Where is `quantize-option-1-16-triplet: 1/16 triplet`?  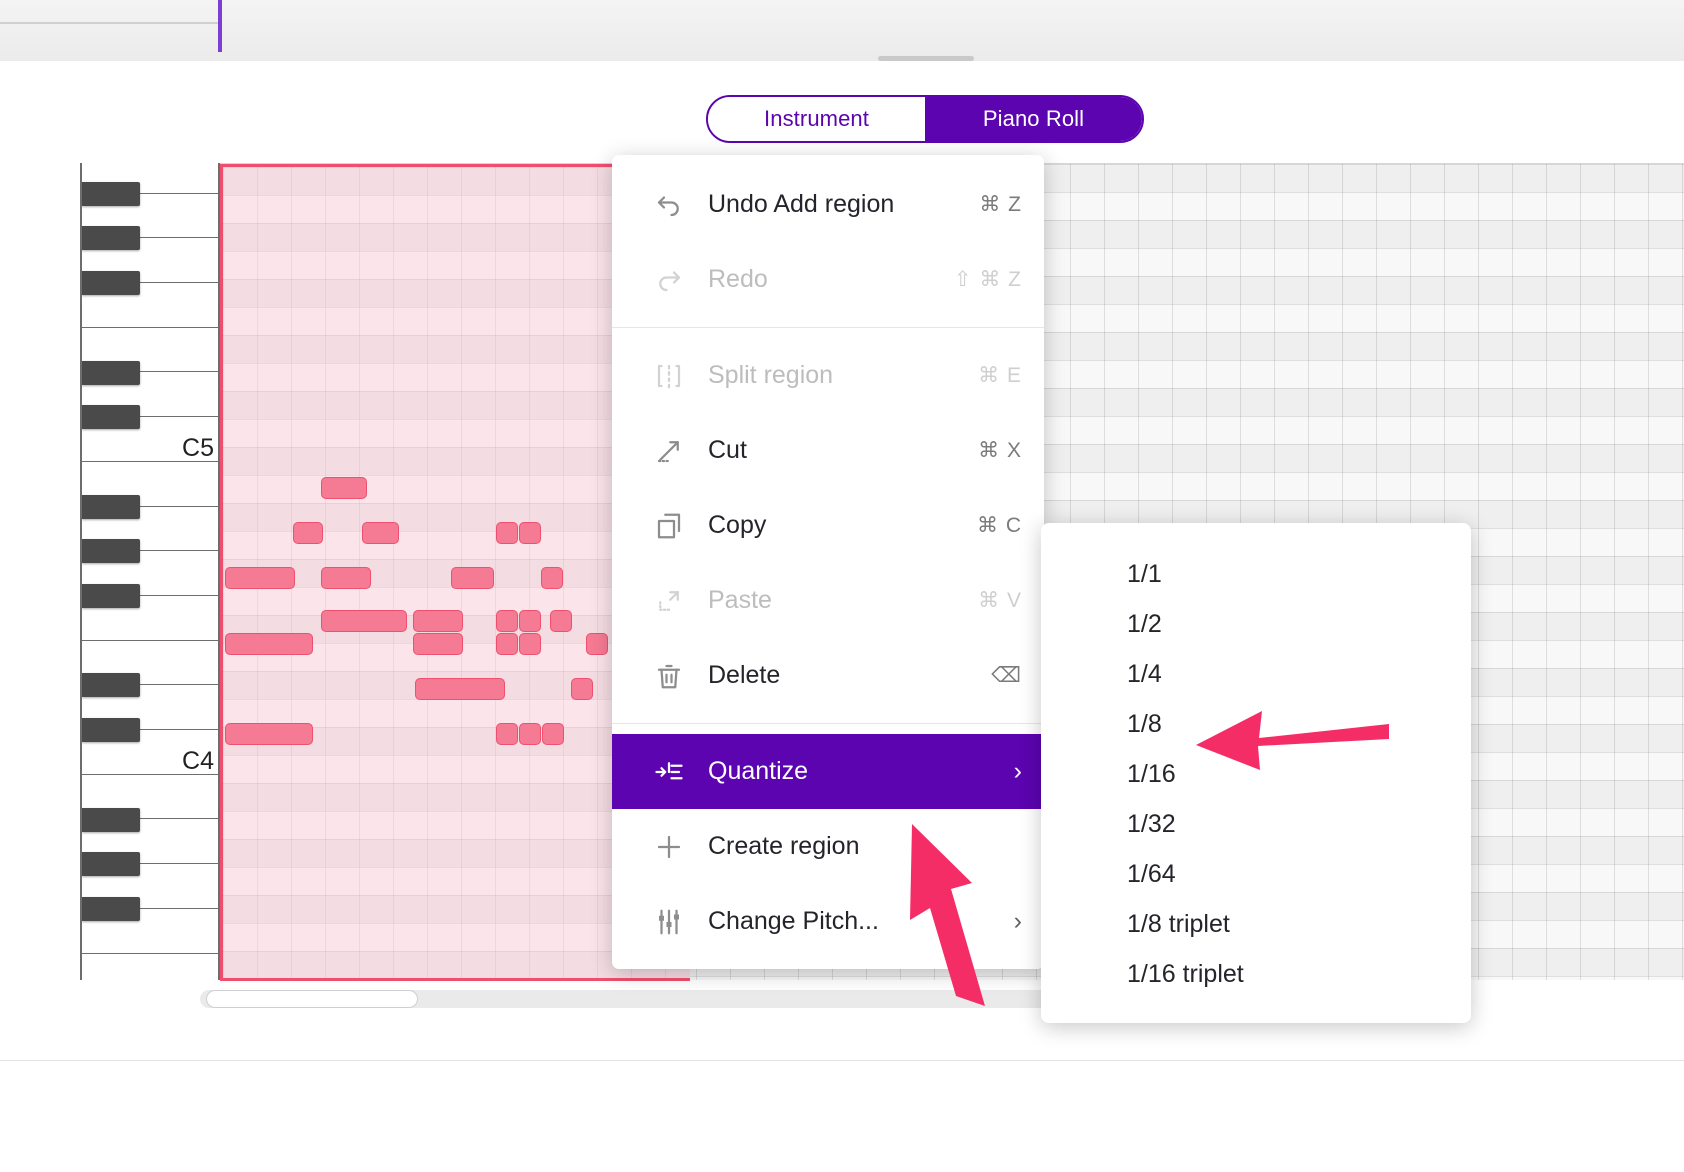 quantize-option-1-16-triplet: 1/16 triplet is located at coordinates (1256, 974).